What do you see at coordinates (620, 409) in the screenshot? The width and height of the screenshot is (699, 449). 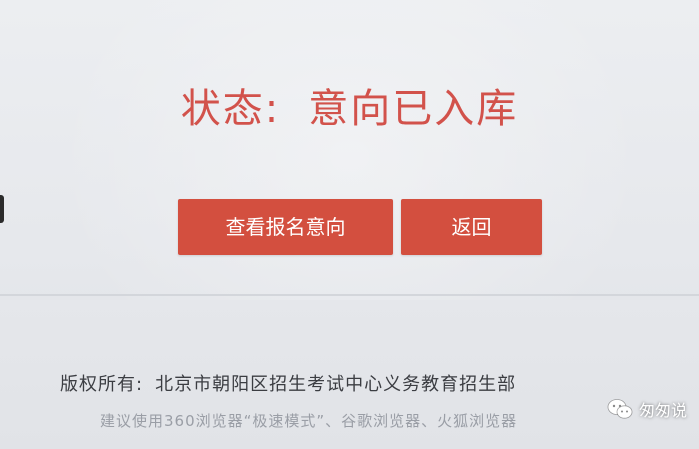 I see `wechat-icon` at bounding box center [620, 409].